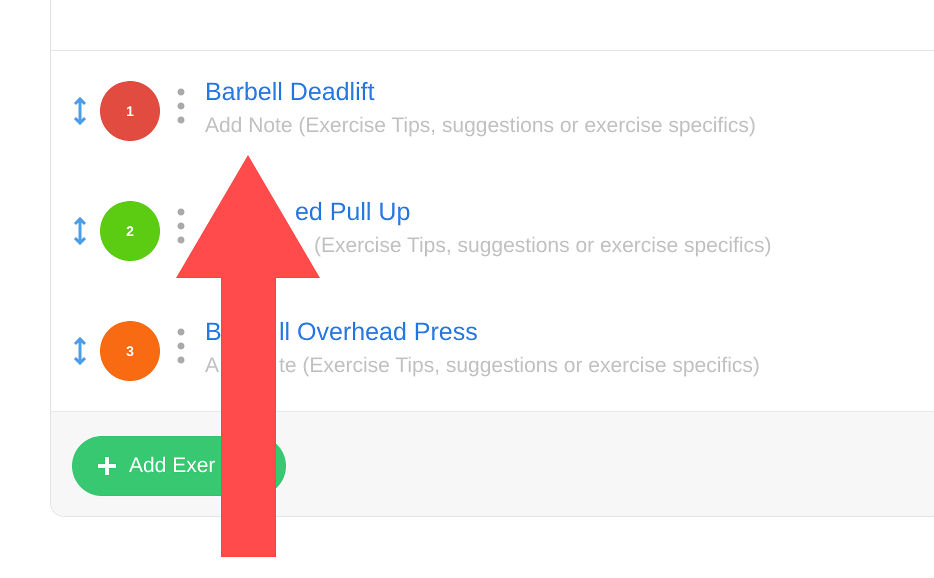 The height and width of the screenshot is (578, 934). I want to click on note-placeholder: Add Note (Exercise Tips, suggestions or exercise specifics), so click(480, 126).